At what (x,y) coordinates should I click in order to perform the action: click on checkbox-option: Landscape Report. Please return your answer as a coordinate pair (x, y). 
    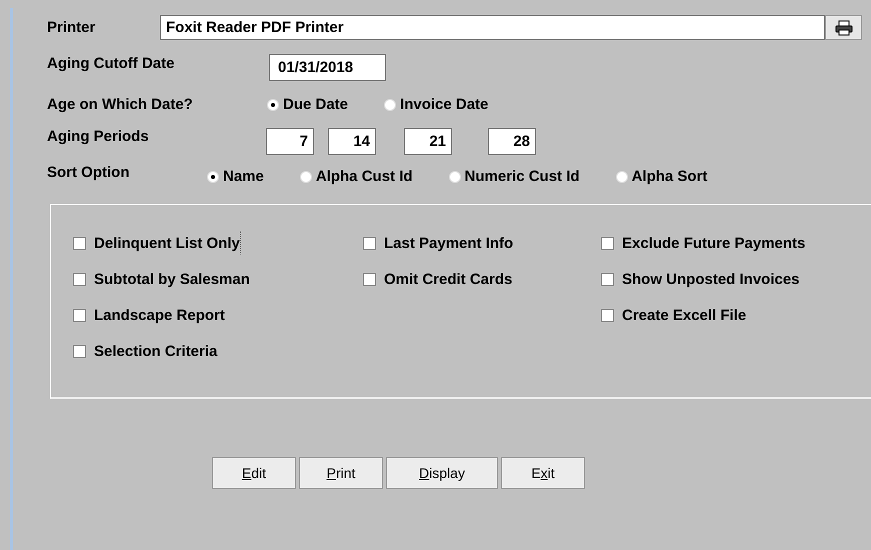
    Looking at the image, I should click on (149, 315).